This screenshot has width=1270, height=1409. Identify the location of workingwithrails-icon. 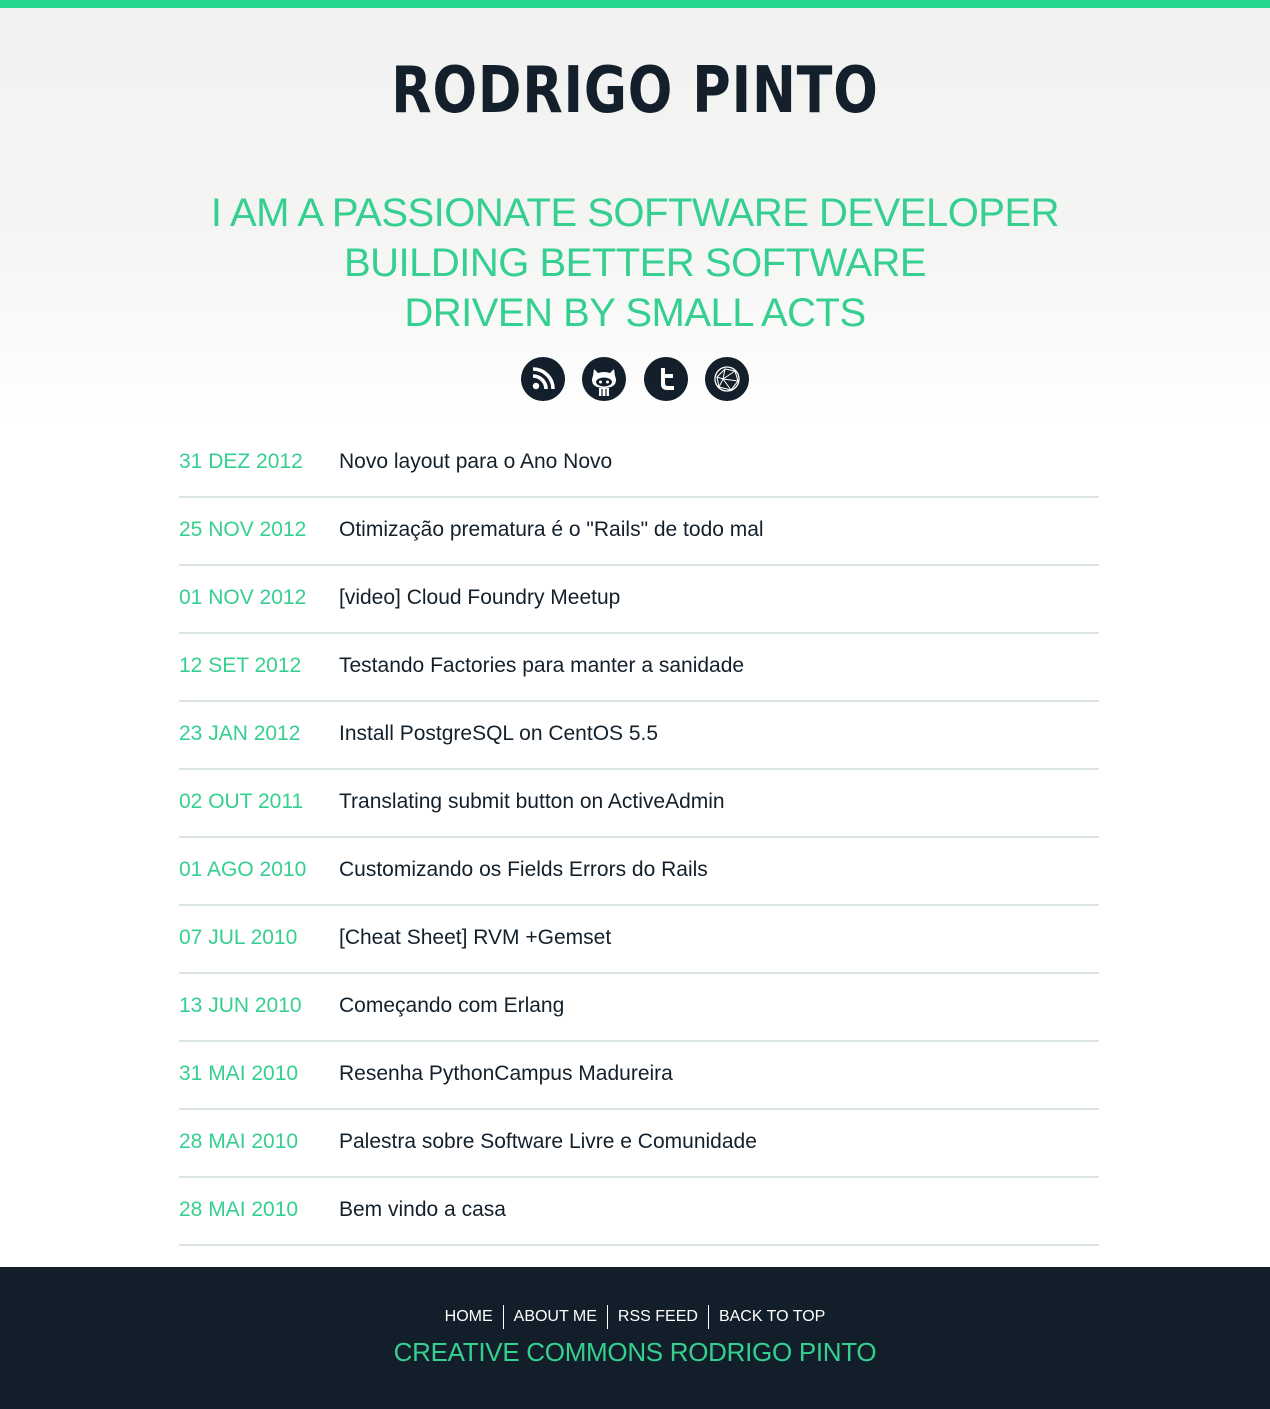
(727, 379).